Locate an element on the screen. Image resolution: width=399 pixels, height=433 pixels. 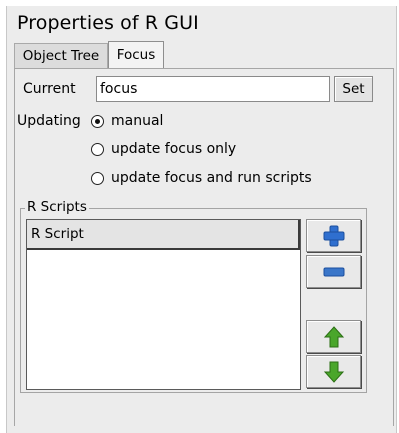
arrow-down-icon is located at coordinates (333, 372).